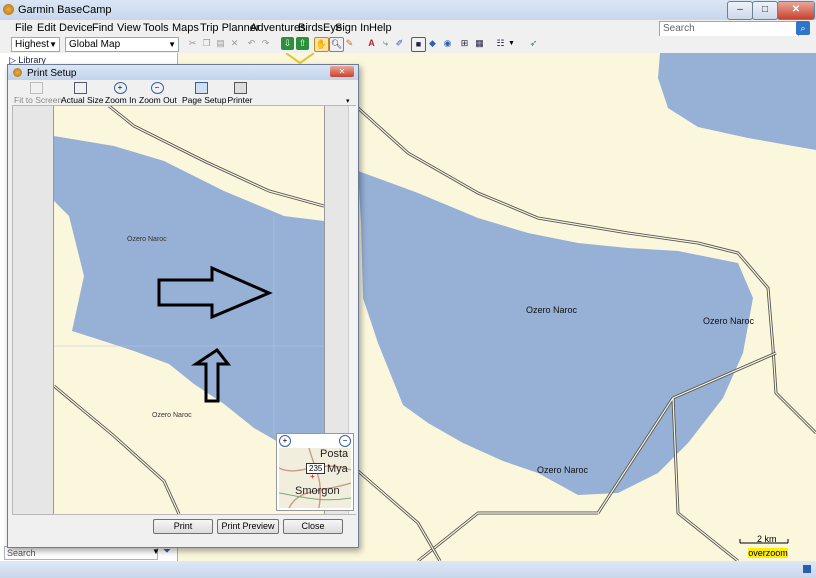 This screenshot has width=816, height=578. Describe the element at coordinates (345, 441) in the screenshot. I see `overview-zoom-out-icon: −` at that location.